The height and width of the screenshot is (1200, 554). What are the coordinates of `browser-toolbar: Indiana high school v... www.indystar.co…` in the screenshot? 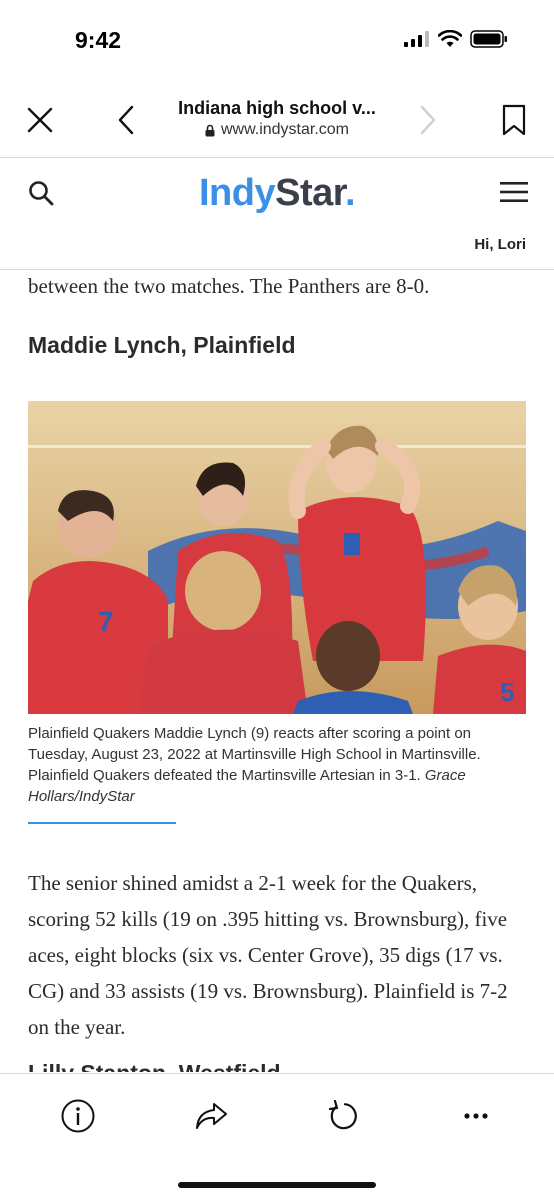 It's located at (277, 119).